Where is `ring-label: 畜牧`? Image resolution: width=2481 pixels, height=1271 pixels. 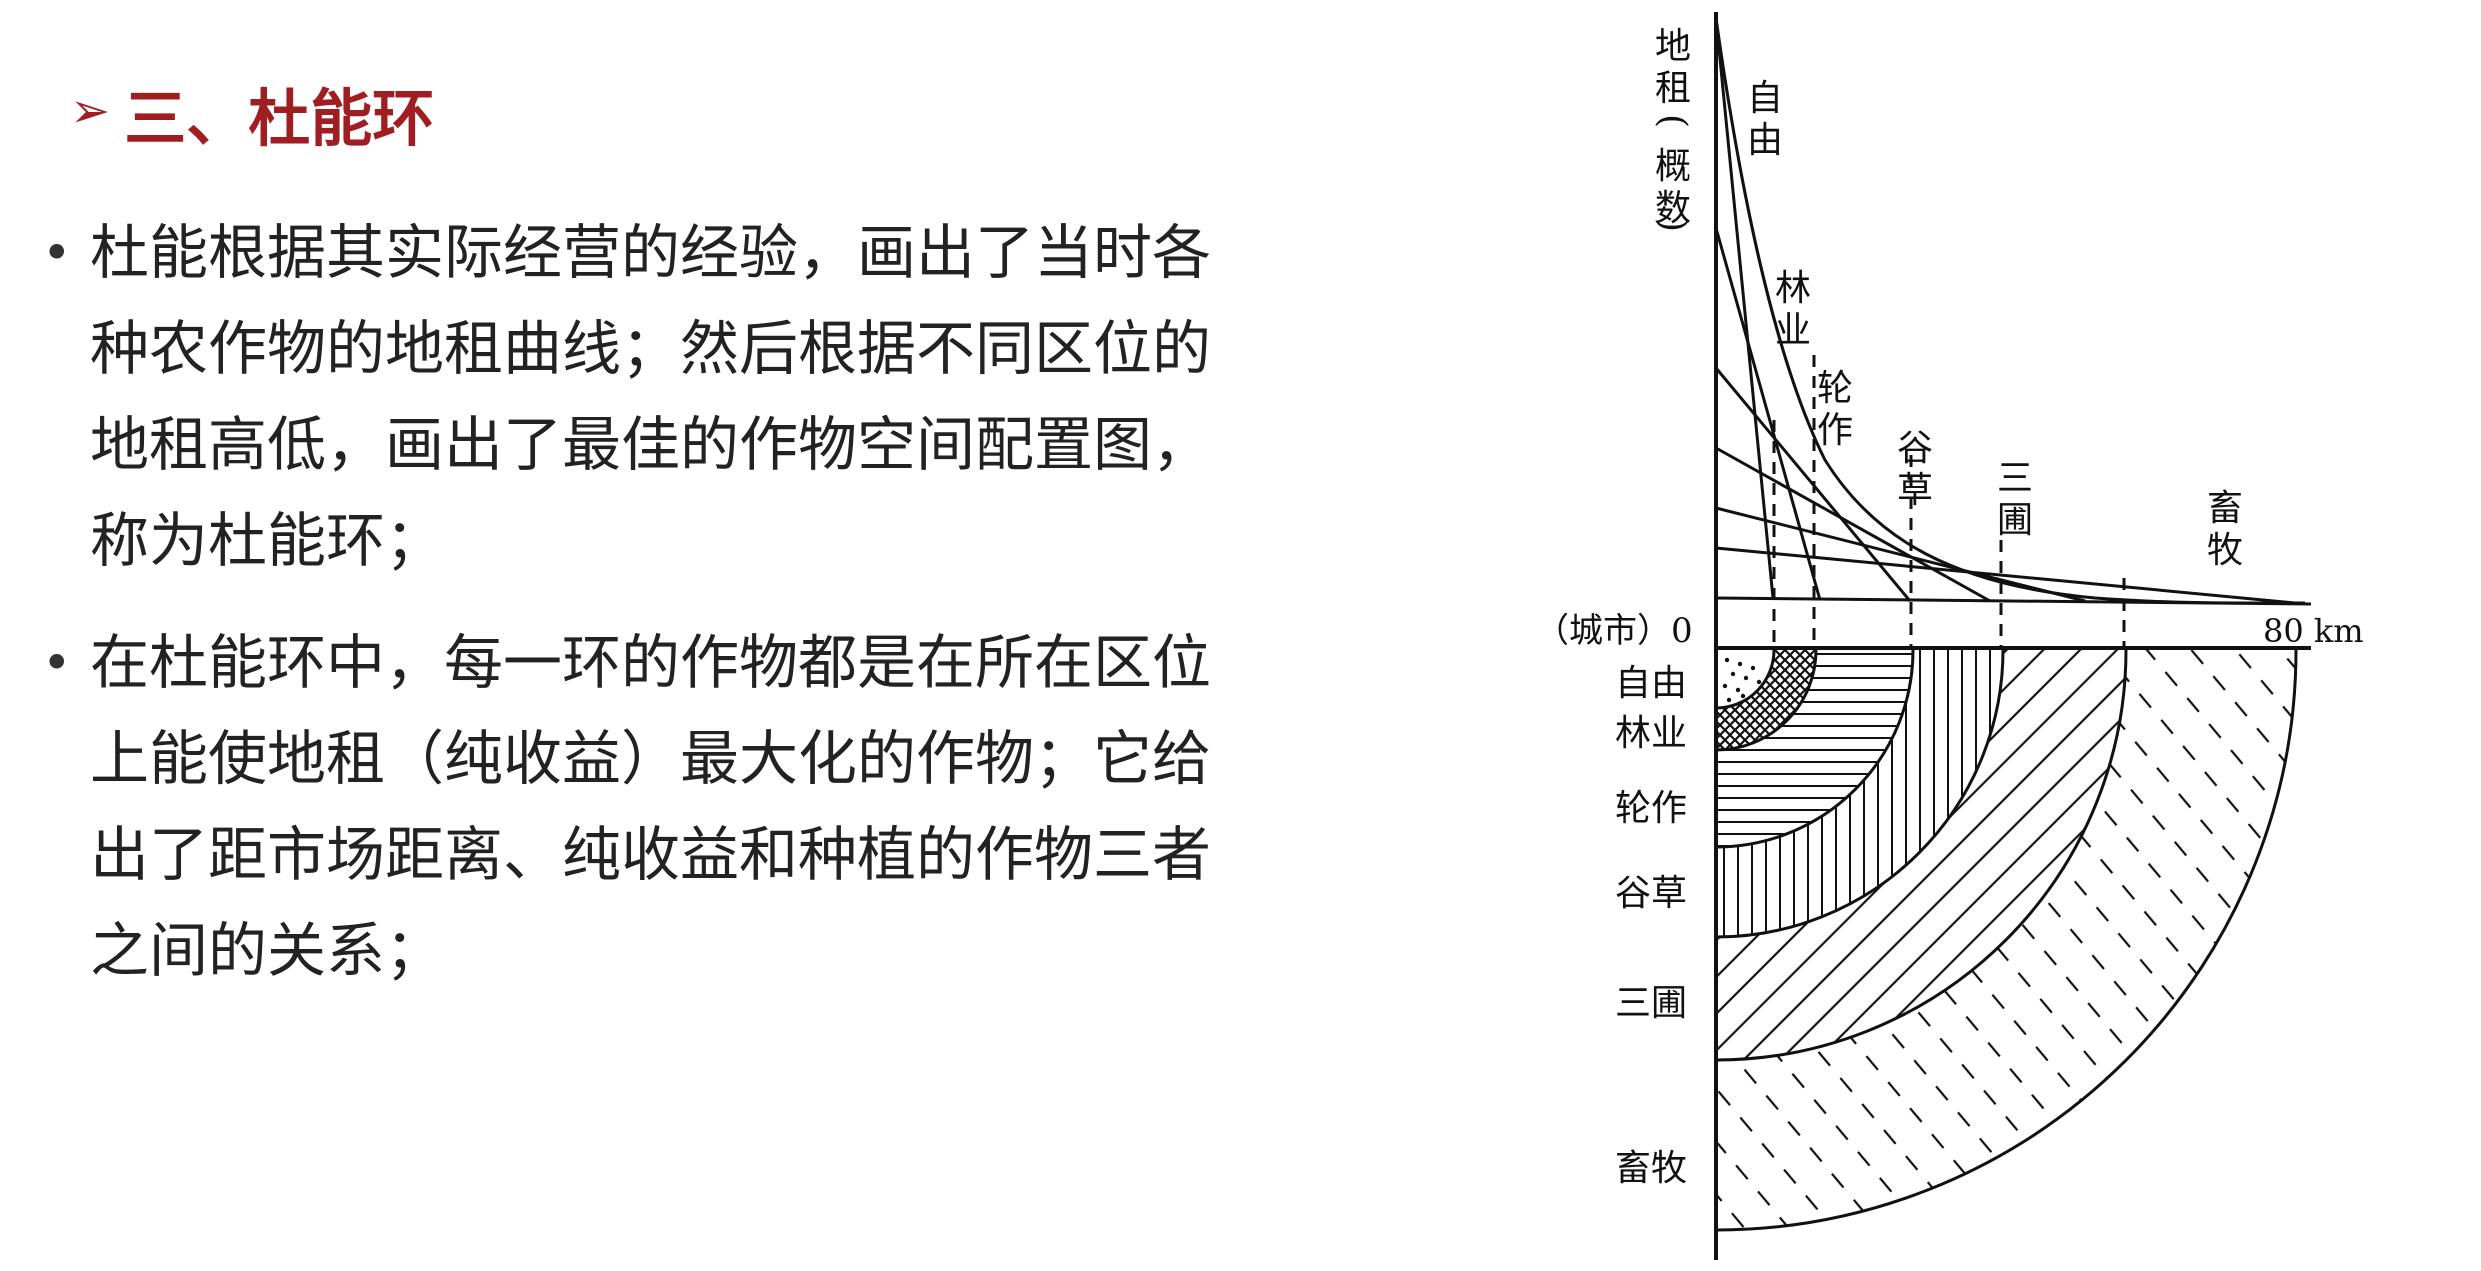
ring-label: 畜牧 is located at coordinates (1651, 1168).